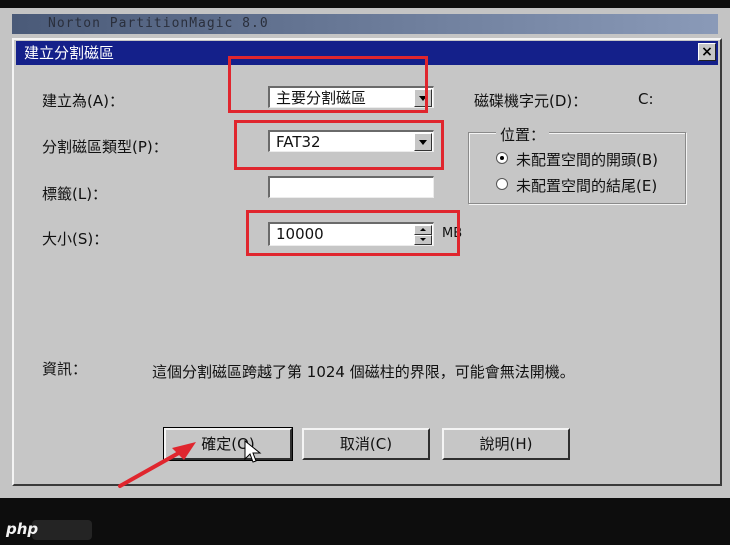  I want to click on radio-end-label: 未配置空間的結尾(E), so click(587, 186).